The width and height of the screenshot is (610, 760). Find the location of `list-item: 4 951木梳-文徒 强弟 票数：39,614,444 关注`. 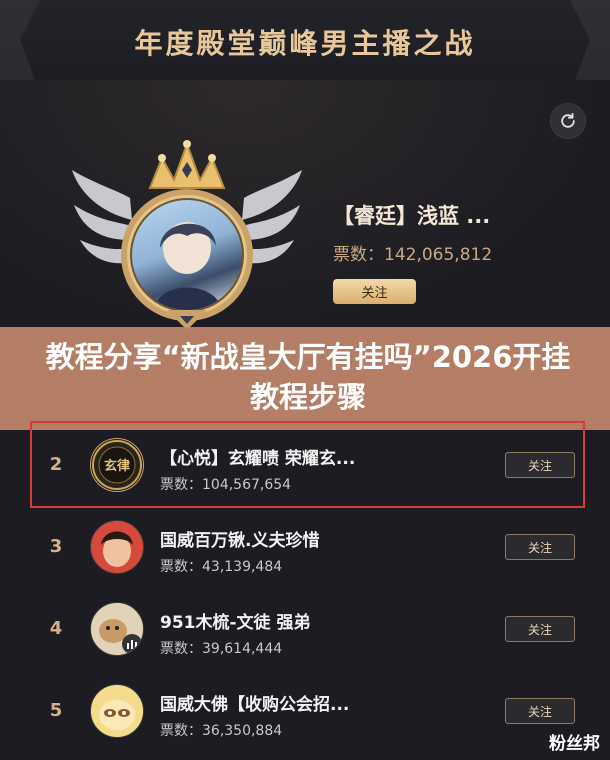

list-item: 4 951木梳-文徒 强弟 票数：39,614,444 关注 is located at coordinates (305, 633).